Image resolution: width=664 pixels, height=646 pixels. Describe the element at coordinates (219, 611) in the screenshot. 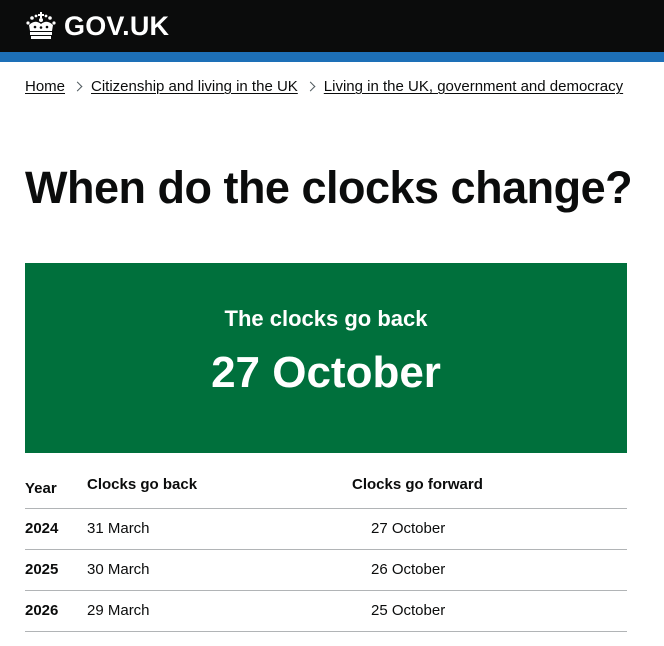

I see `table-cell-back: 29 March` at that location.